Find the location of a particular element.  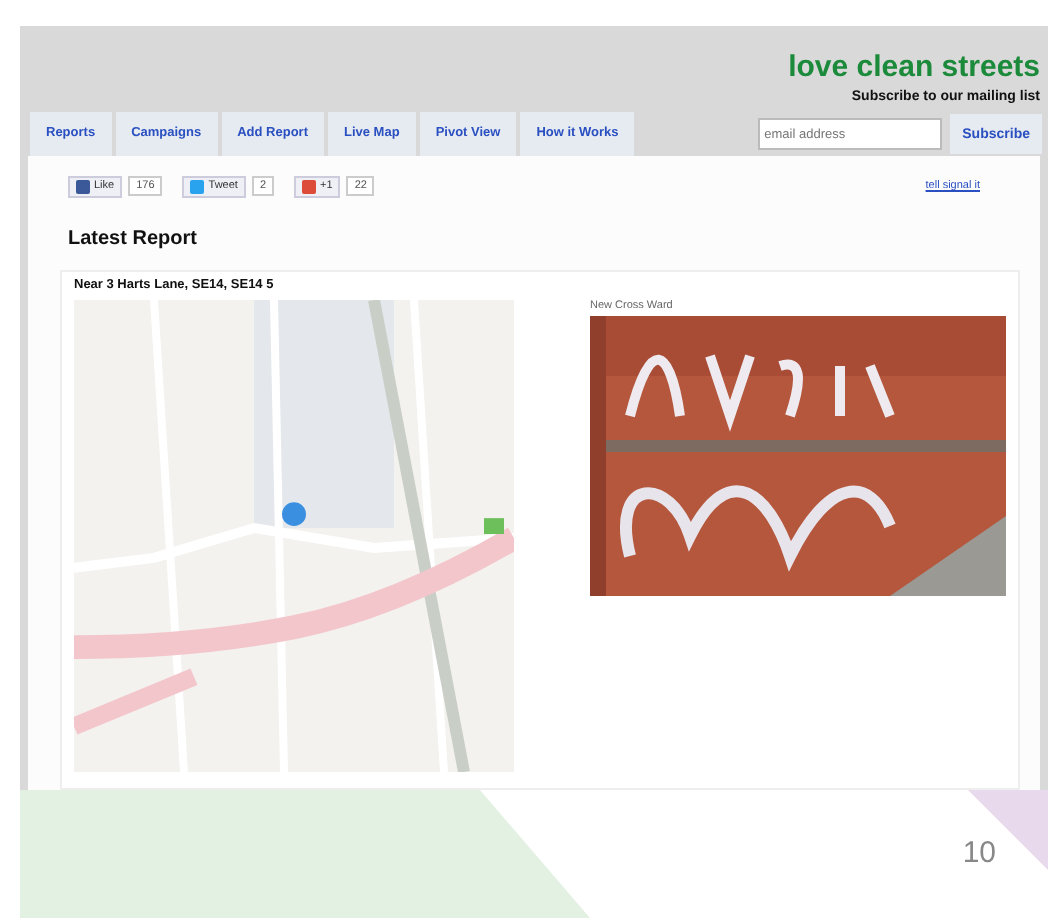

section-heading: Latest Report is located at coordinates (133, 239).